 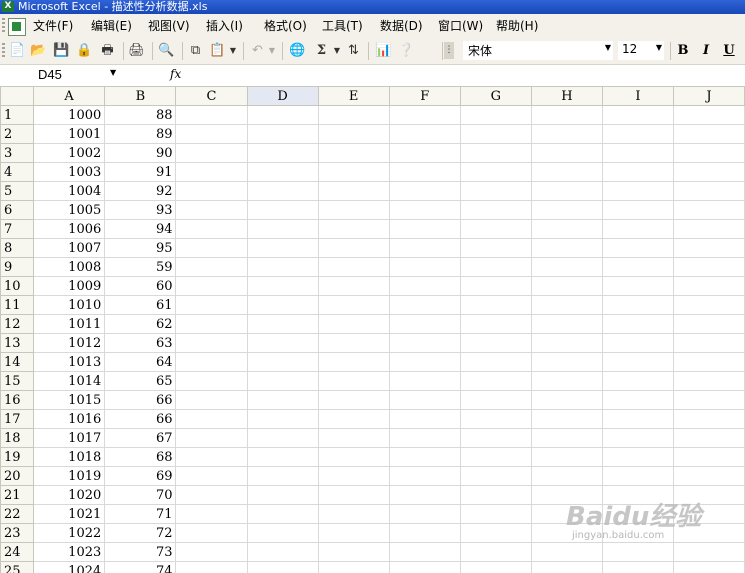 I want to click on cell-e10, so click(x=353, y=286).